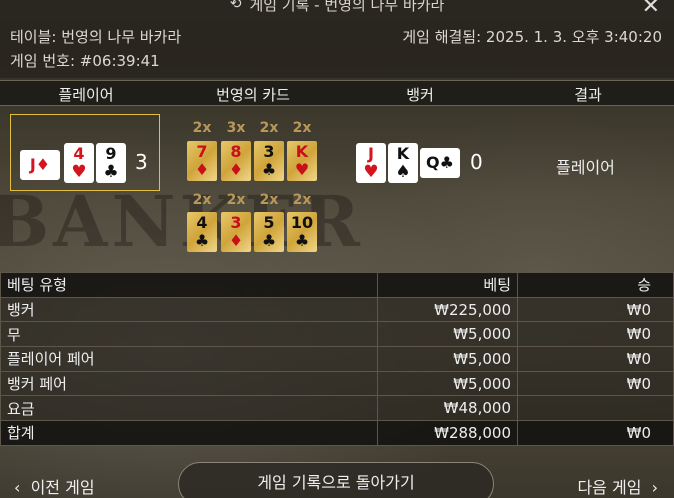  What do you see at coordinates (202, 151) in the screenshot?
I see `card-rank: 7` at bounding box center [202, 151].